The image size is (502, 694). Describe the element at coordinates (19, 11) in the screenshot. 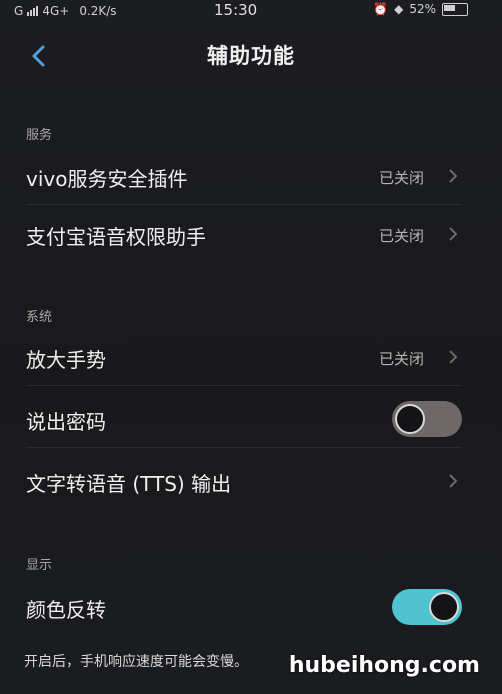

I see `carrier-label: G` at that location.